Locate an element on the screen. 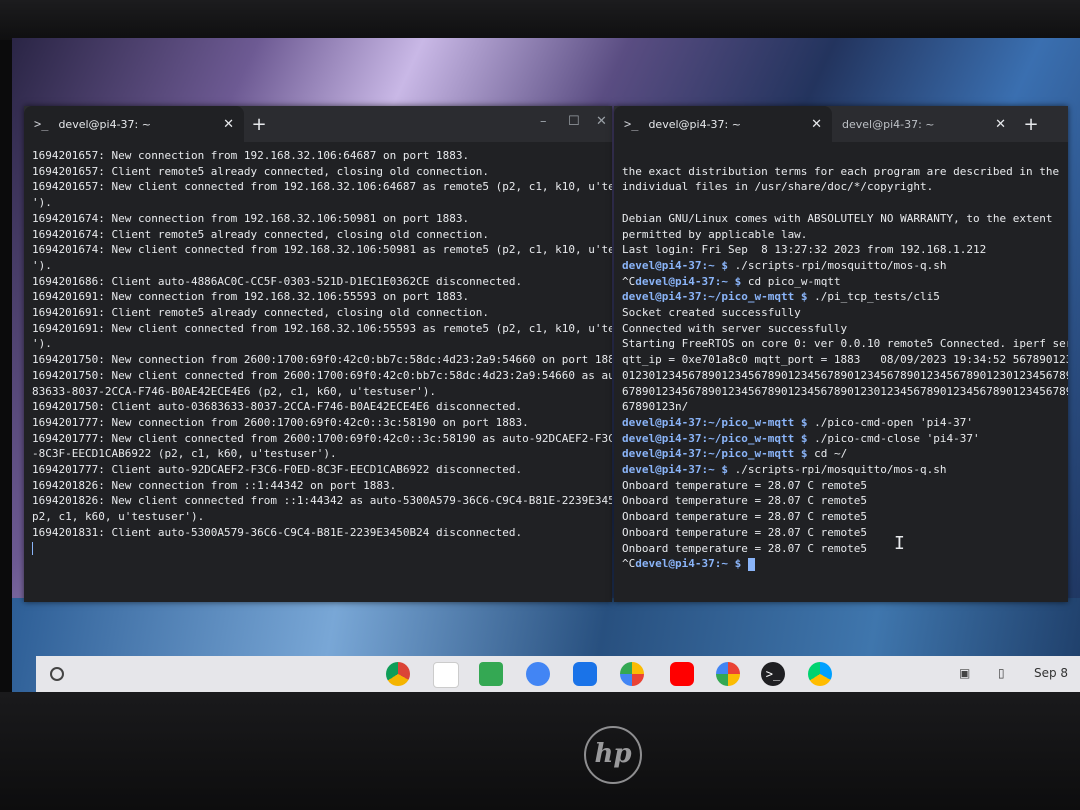 The height and width of the screenshot is (810, 1080). launcher-icon is located at coordinates (57, 674).